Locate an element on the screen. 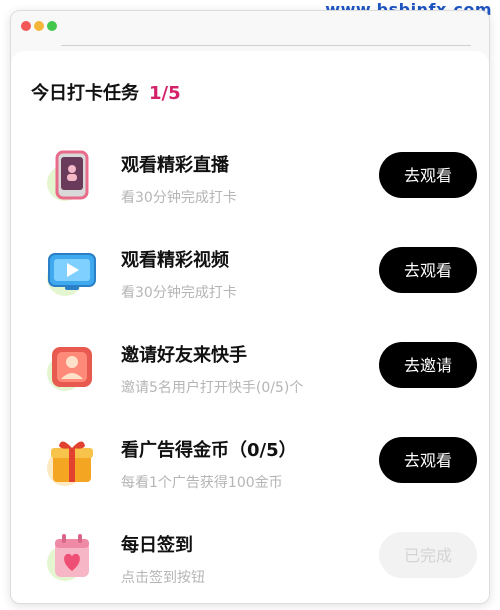 The image size is (500, 610). minimize-window-button is located at coordinates (39, 26).